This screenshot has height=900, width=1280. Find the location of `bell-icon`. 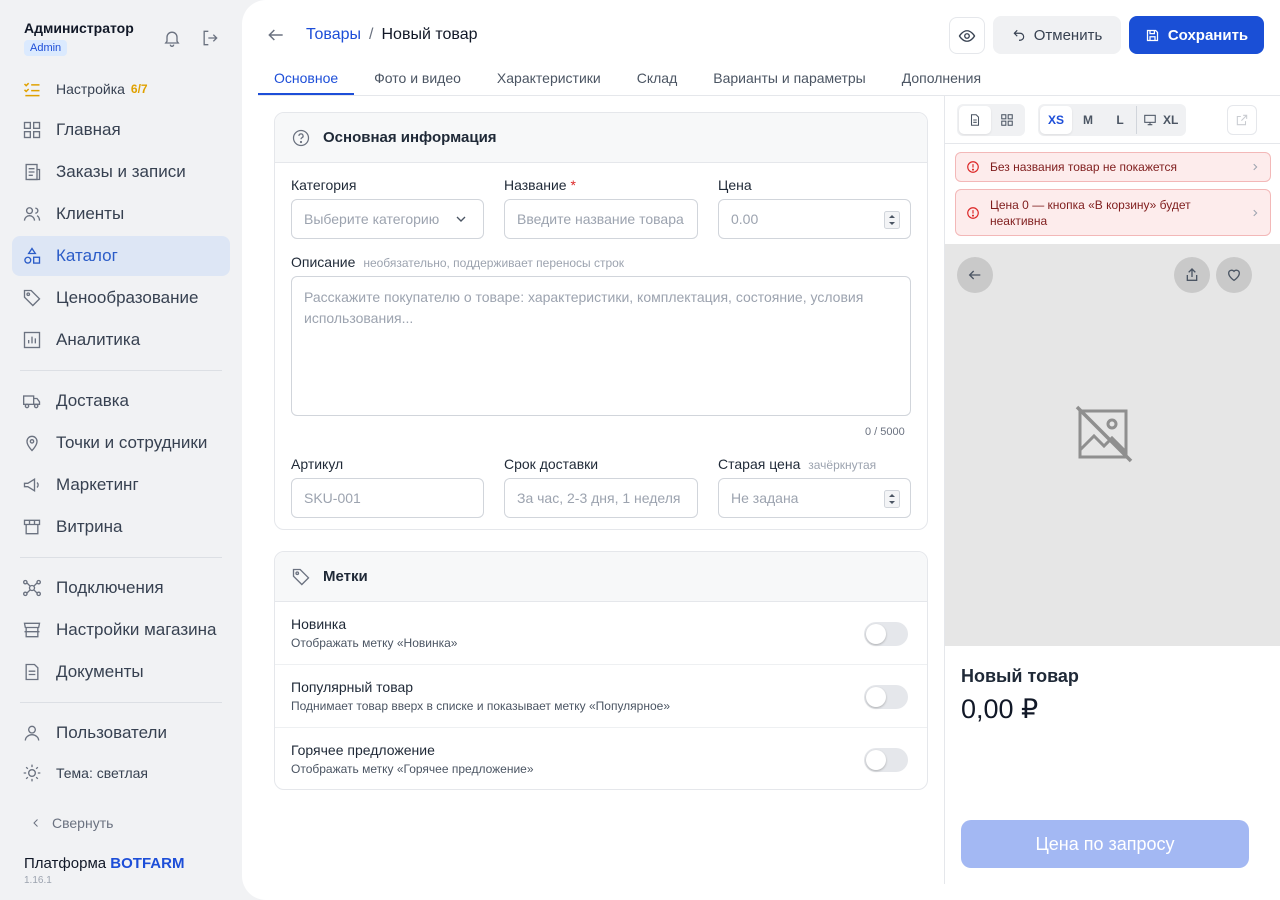

bell-icon is located at coordinates (172, 38).